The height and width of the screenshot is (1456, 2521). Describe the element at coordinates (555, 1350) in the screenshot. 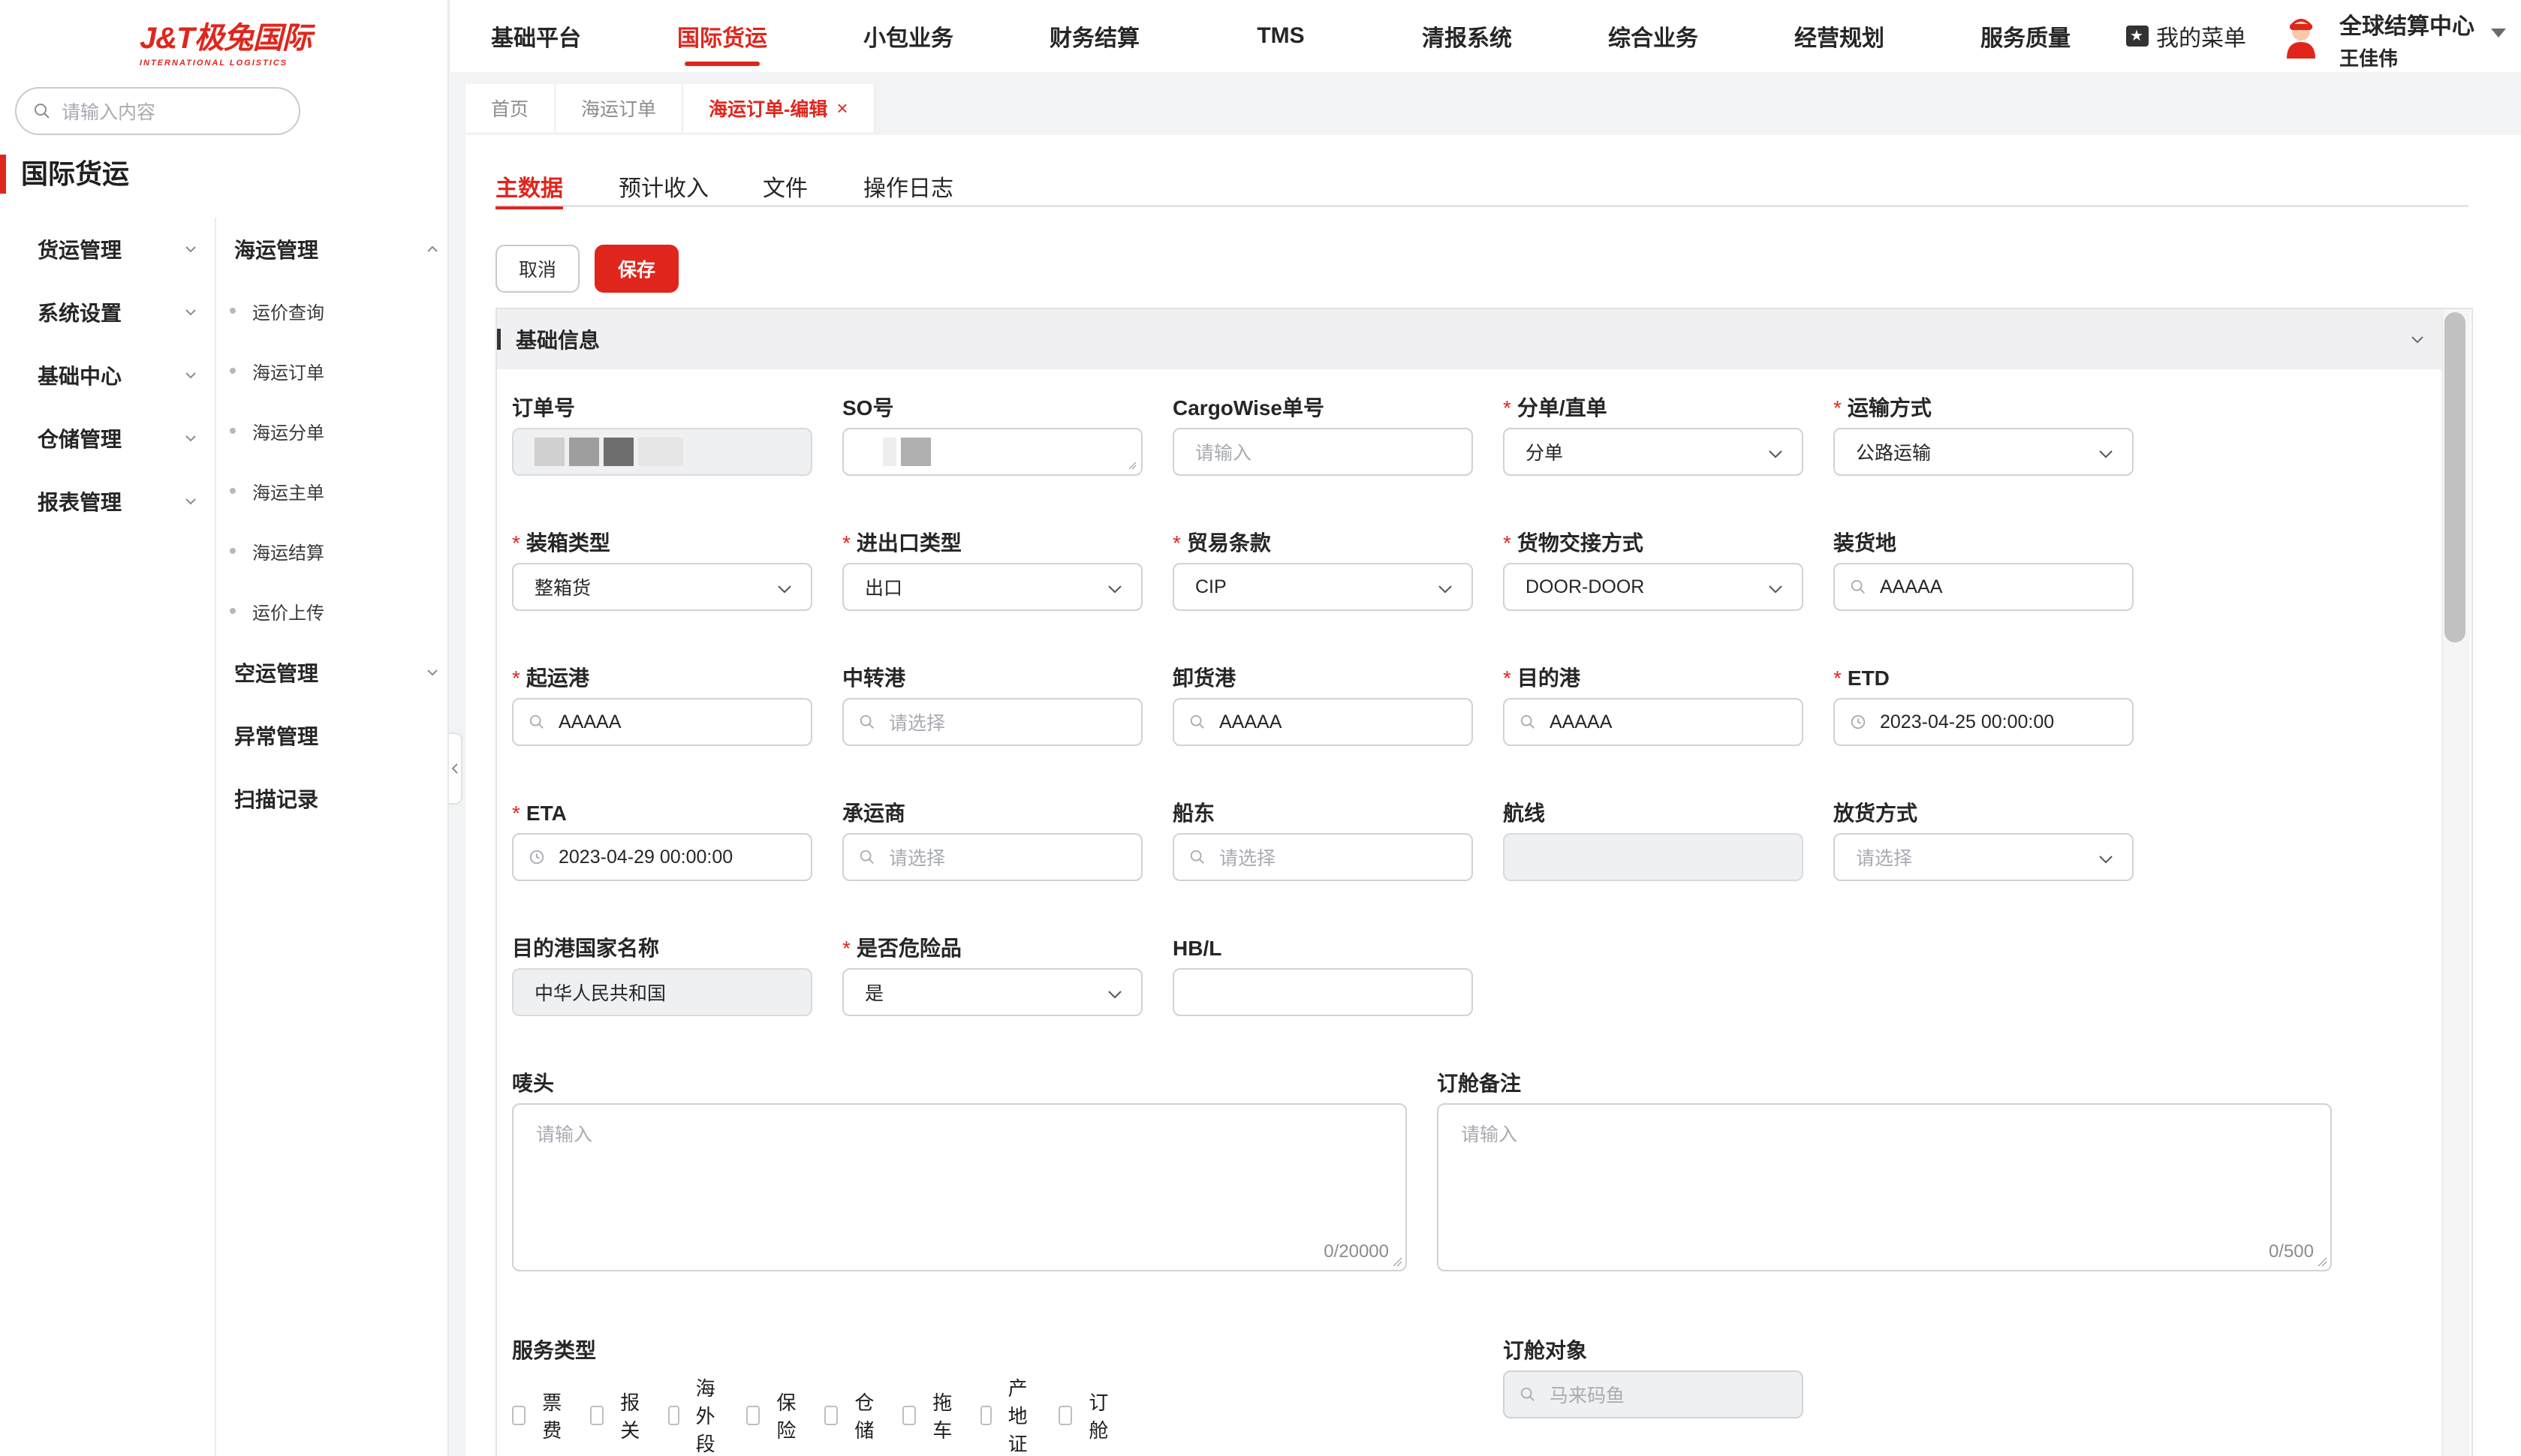

I see `field-label: 服务类型` at that location.